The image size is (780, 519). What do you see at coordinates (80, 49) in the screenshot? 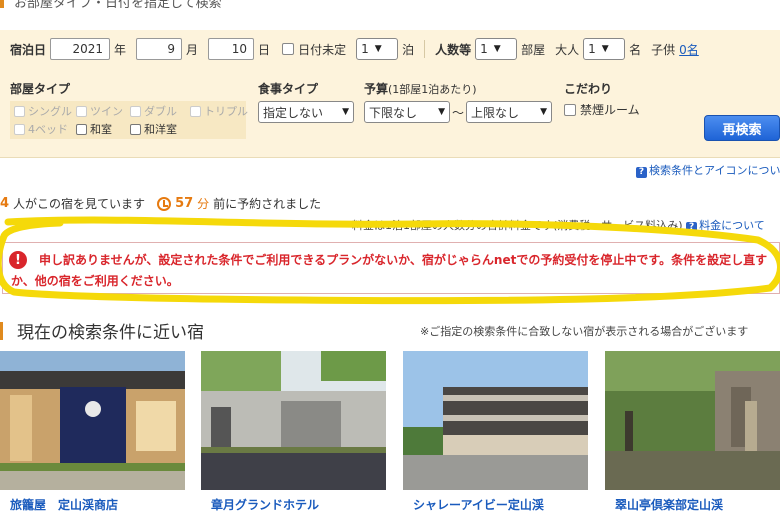
I see `year-input: 2021` at bounding box center [80, 49].